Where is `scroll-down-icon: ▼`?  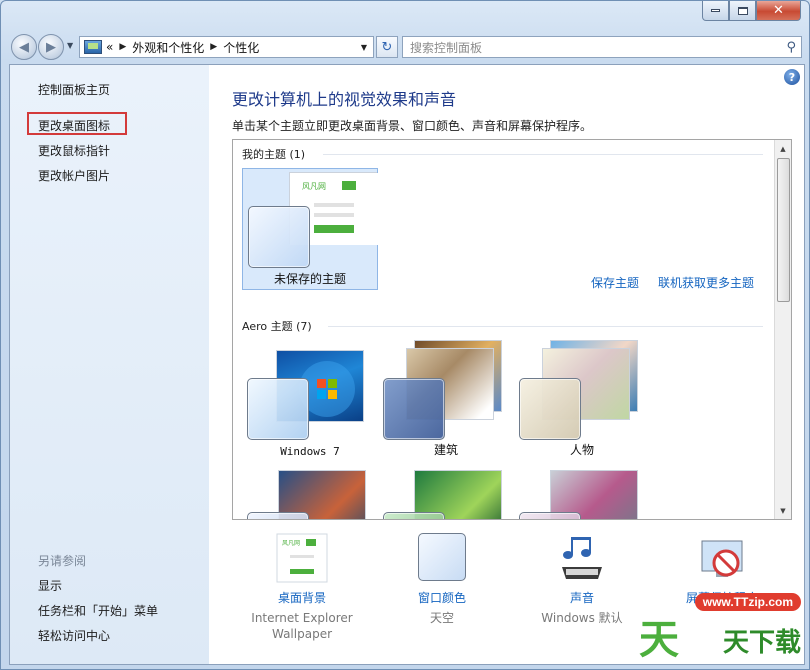
scroll-down-icon: ▼ is located at coordinates (783, 510).